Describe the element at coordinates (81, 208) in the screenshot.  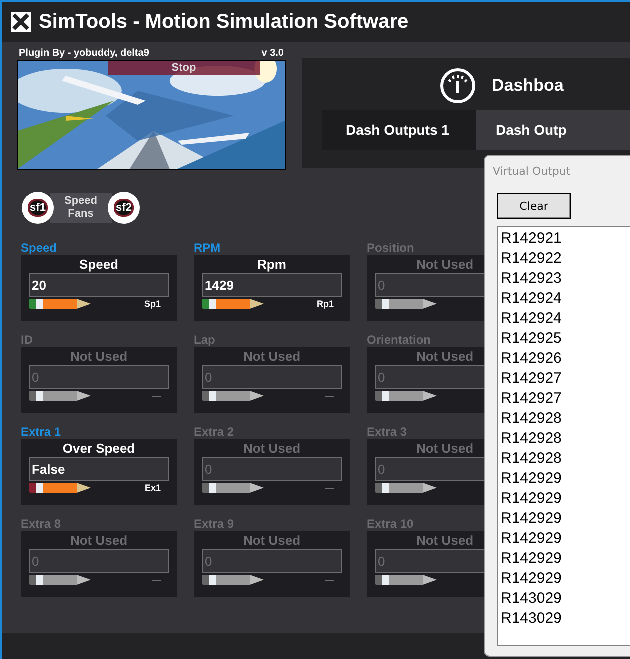
I see `speed-fans-label: Speed Fans` at that location.